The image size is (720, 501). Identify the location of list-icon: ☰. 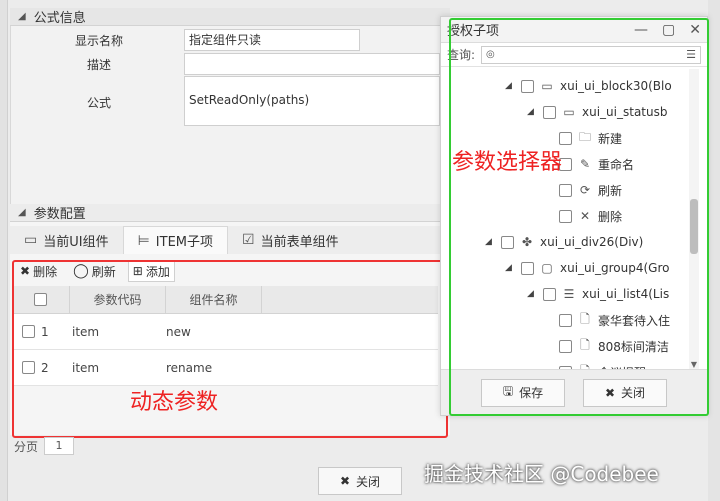
(691, 54).